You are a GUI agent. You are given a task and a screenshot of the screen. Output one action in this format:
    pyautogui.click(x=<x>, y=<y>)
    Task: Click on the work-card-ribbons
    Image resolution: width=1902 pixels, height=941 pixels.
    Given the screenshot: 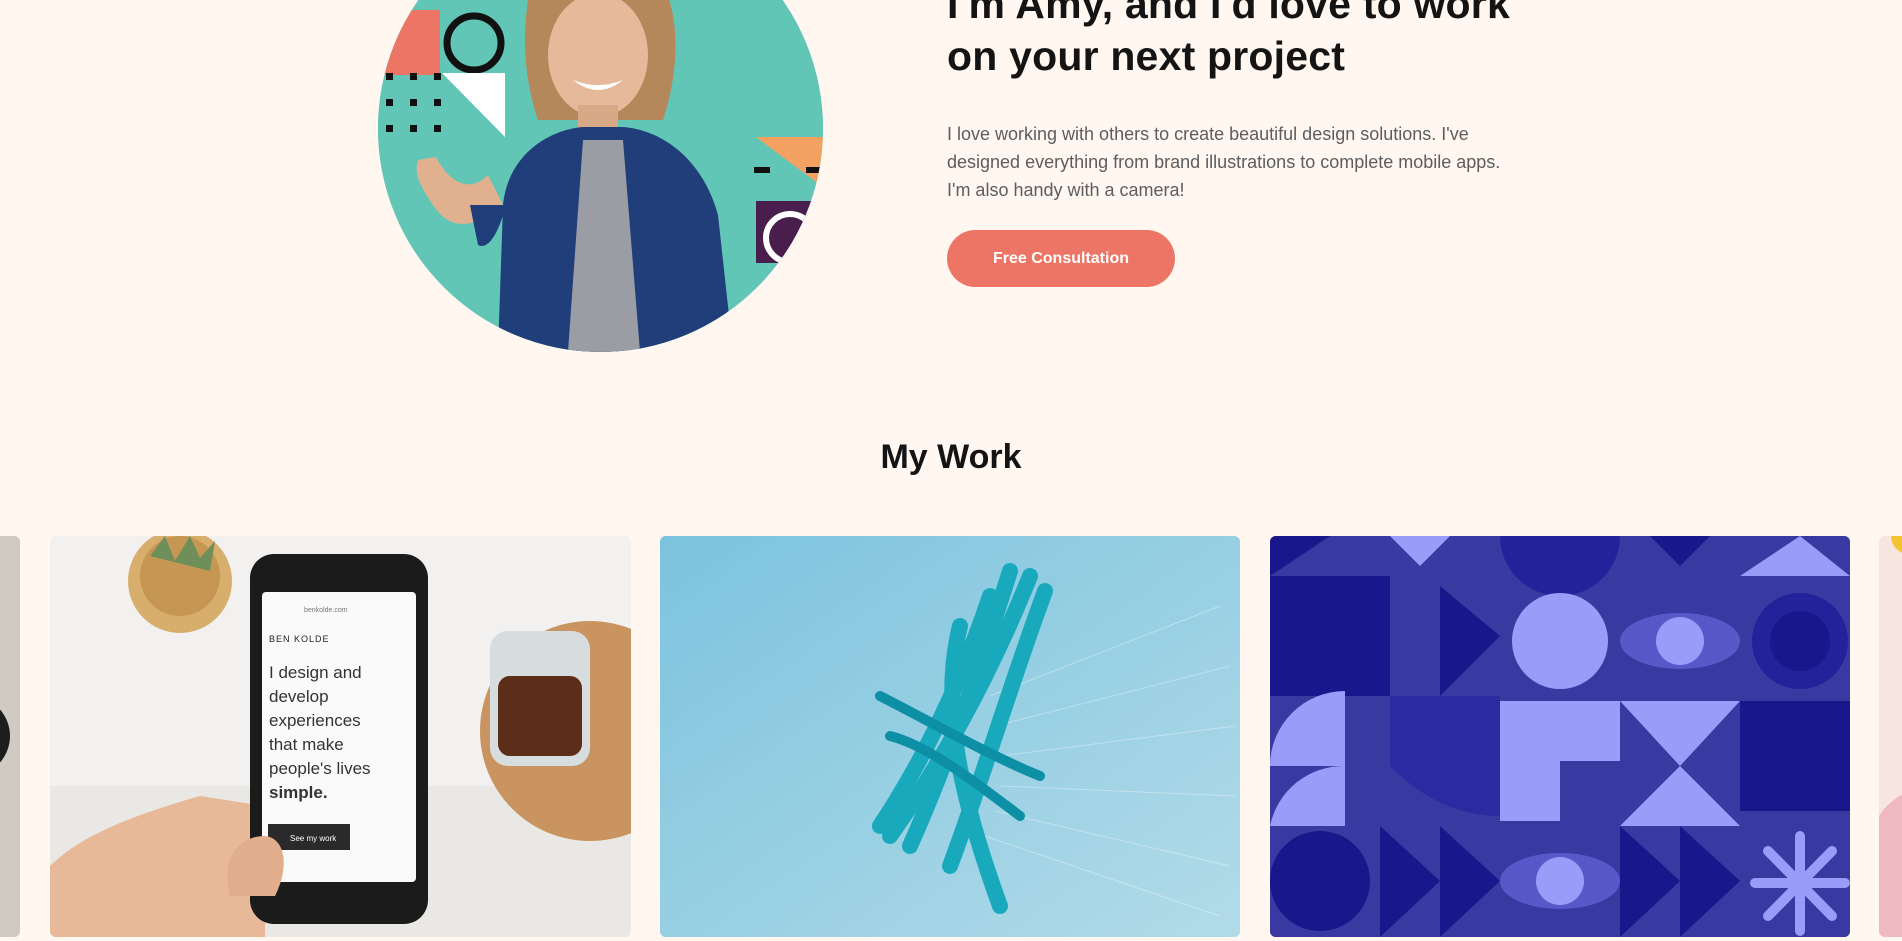 What is the action you would take?
    pyautogui.click(x=950, y=736)
    